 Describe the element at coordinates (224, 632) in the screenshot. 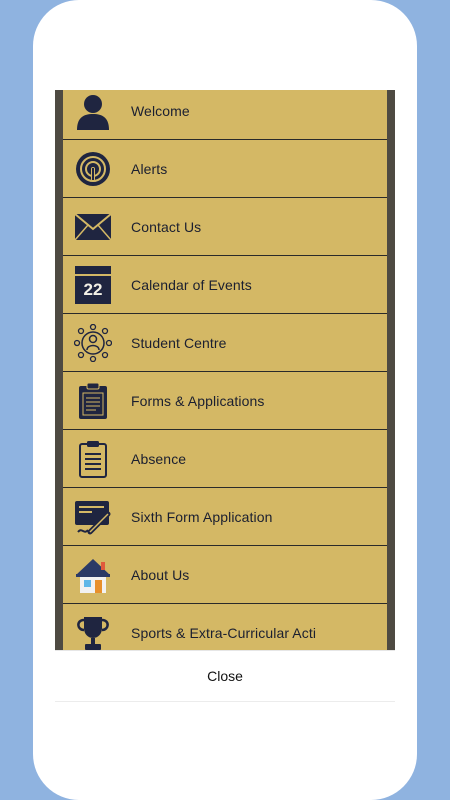

I see `menu-item-label: Sports & Extra-Curricular Acti` at that location.